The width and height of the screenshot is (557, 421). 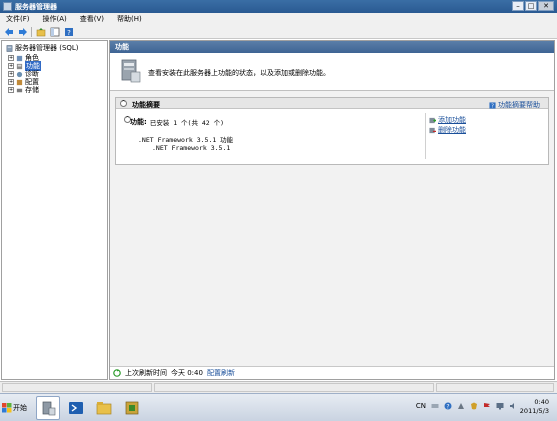 I want to click on maximize-button: □, so click(x=531, y=6).